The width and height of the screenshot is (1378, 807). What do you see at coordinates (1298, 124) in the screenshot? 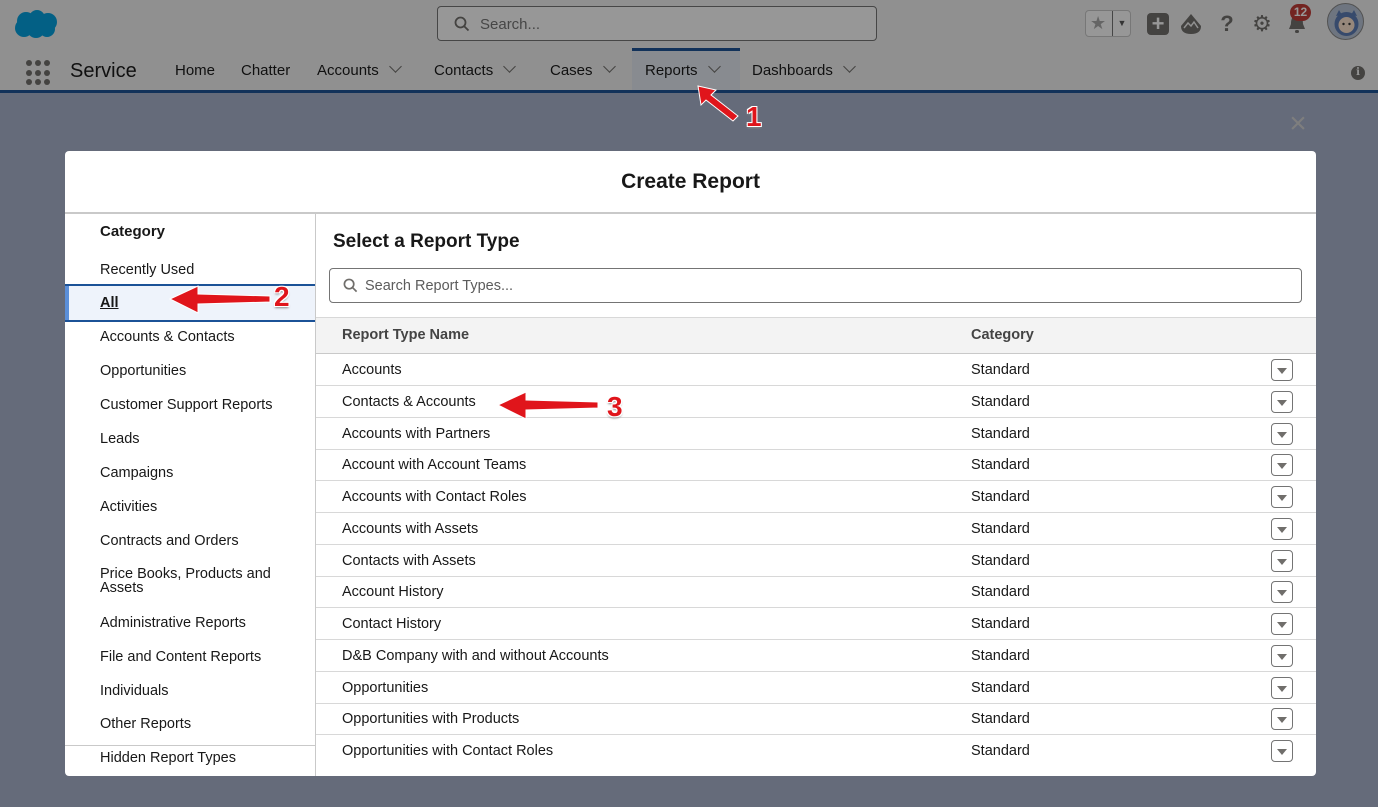
I see `close-icon: ×` at bounding box center [1298, 124].